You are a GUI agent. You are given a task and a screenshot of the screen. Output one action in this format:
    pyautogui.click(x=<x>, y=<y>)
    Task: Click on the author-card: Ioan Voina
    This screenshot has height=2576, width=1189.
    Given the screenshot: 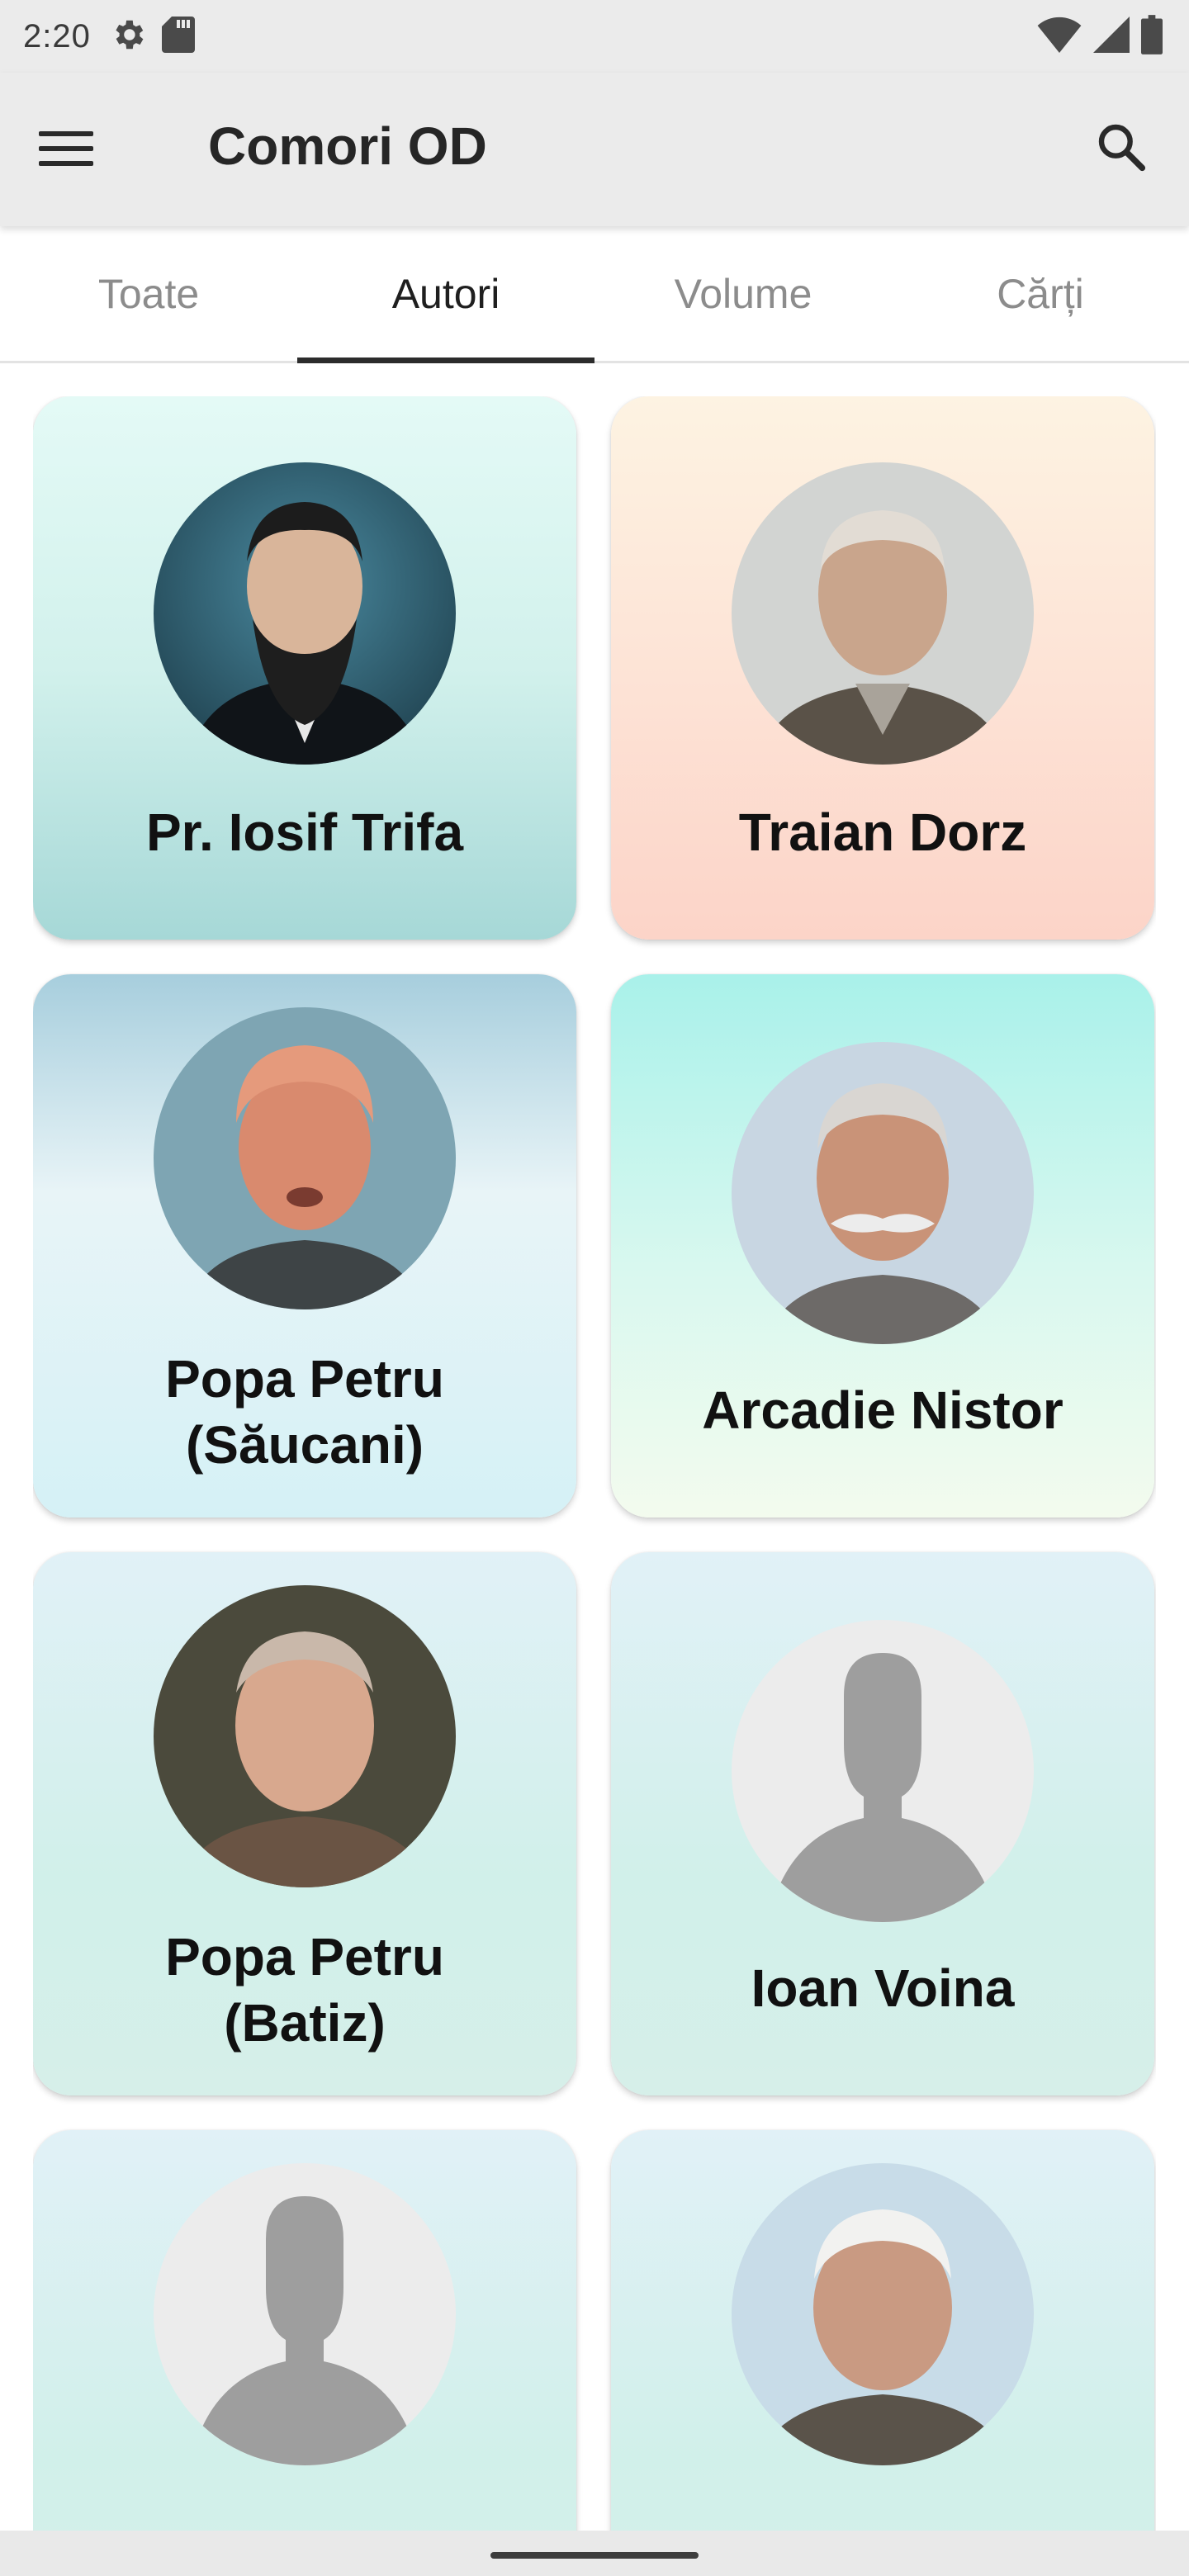 What is the action you would take?
    pyautogui.click(x=882, y=1823)
    